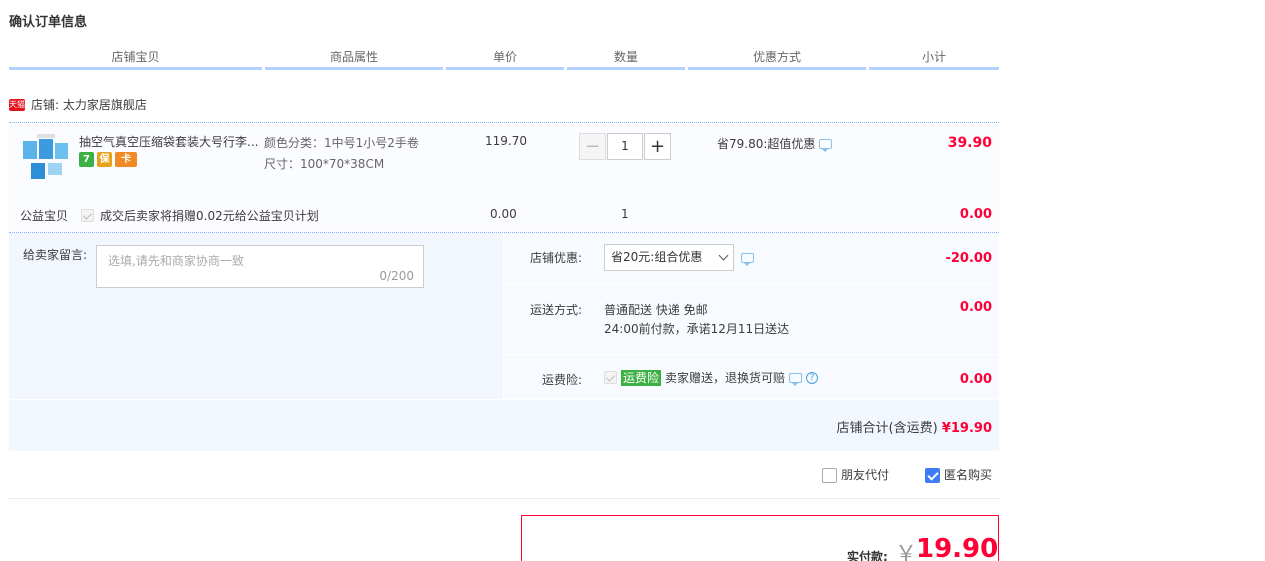 This screenshot has width=1265, height=561. What do you see at coordinates (829, 475) in the screenshot?
I see `friend-pay-checkbox` at bounding box center [829, 475].